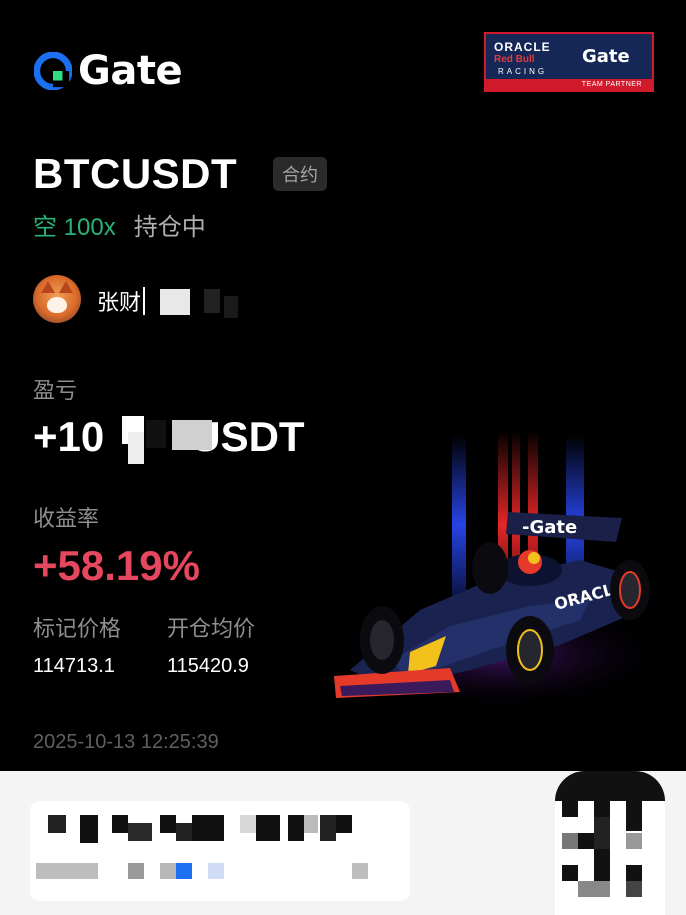 Image resolution: width=686 pixels, height=915 pixels. Describe the element at coordinates (514, 59) in the screenshot. I see `redbull-text: Red Bull` at that location.